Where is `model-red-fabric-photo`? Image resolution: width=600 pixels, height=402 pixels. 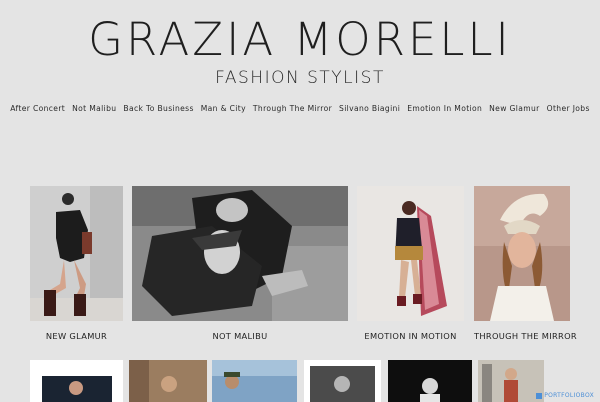
model-red-fabric-photo is located at coordinates (410, 253).